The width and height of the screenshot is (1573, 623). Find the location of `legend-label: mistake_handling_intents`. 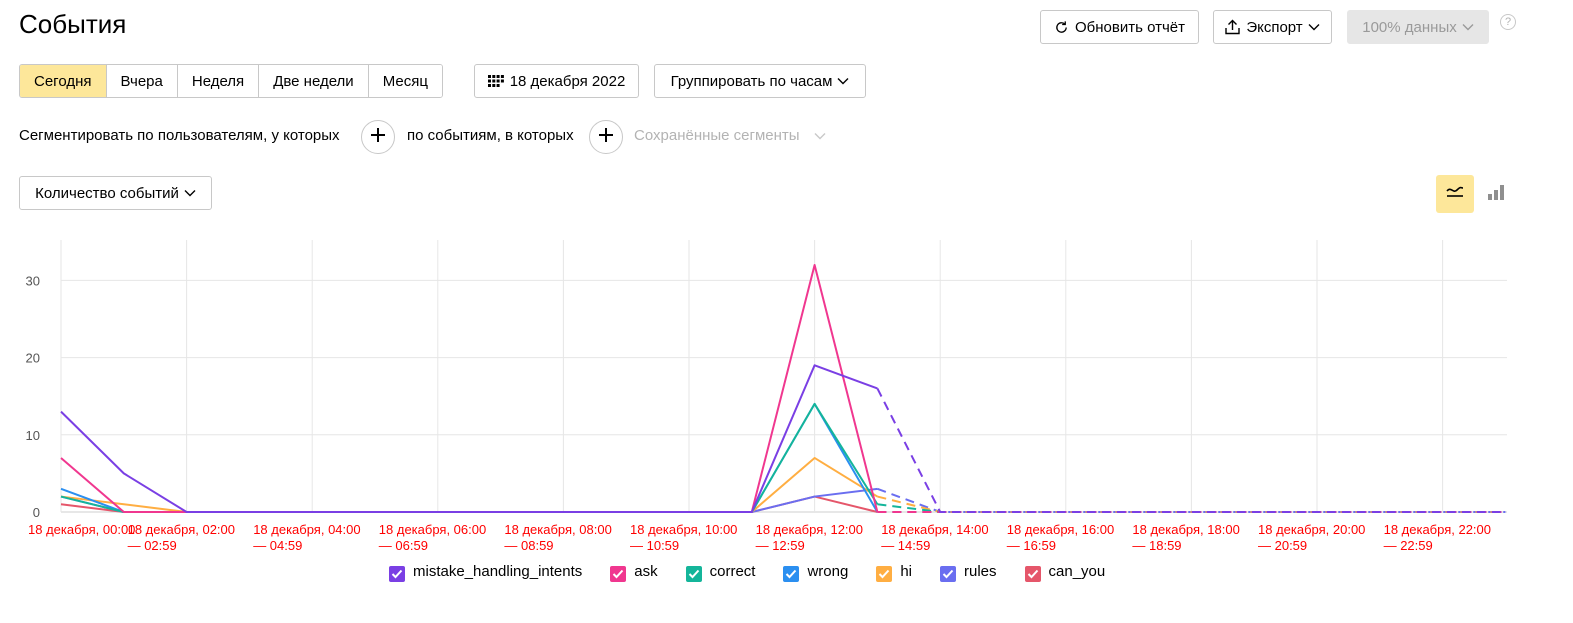

legend-label: mistake_handling_intents is located at coordinates (498, 571).